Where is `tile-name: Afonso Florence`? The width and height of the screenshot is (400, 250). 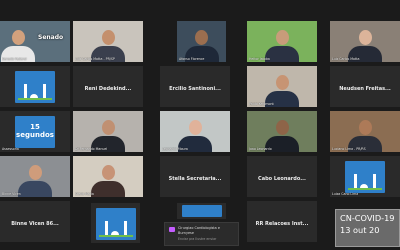
tile-name: Afonso Florence is located at coordinates (192, 59).